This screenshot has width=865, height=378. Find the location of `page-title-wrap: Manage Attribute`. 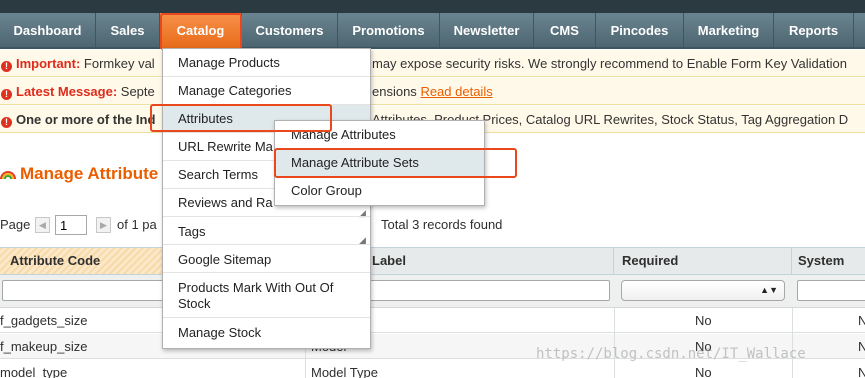

page-title-wrap: Manage Attribute is located at coordinates (79, 174).